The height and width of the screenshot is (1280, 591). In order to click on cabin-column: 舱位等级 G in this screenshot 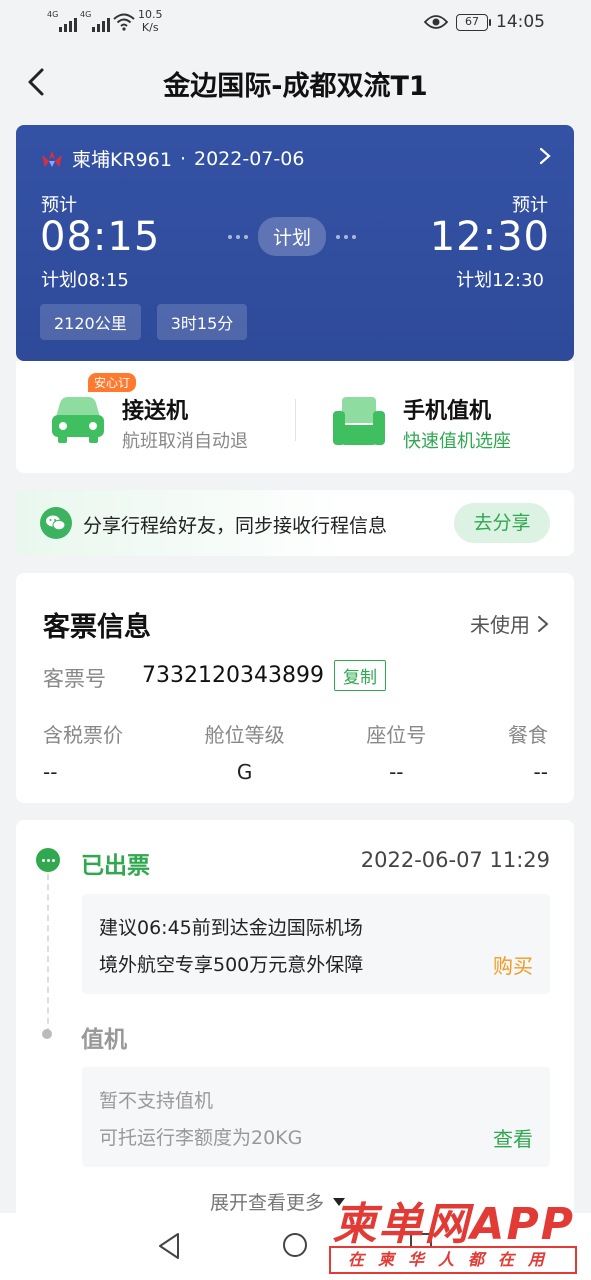, I will do `click(245, 751)`.